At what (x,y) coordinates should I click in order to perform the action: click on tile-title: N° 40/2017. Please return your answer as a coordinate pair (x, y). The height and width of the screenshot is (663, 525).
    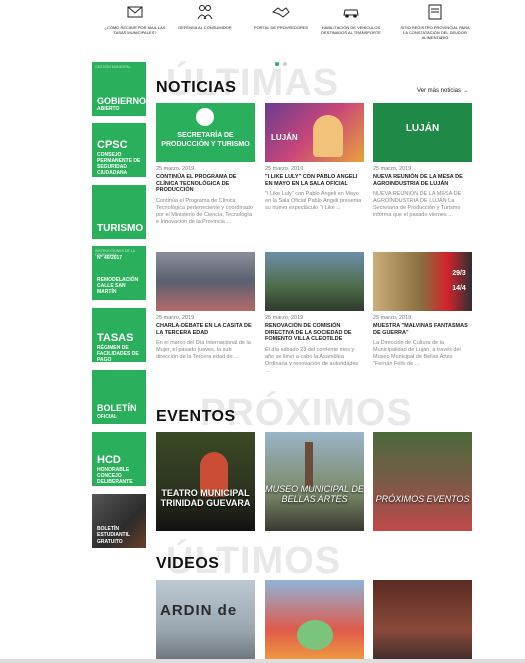
    Looking at the image, I should click on (110, 258).